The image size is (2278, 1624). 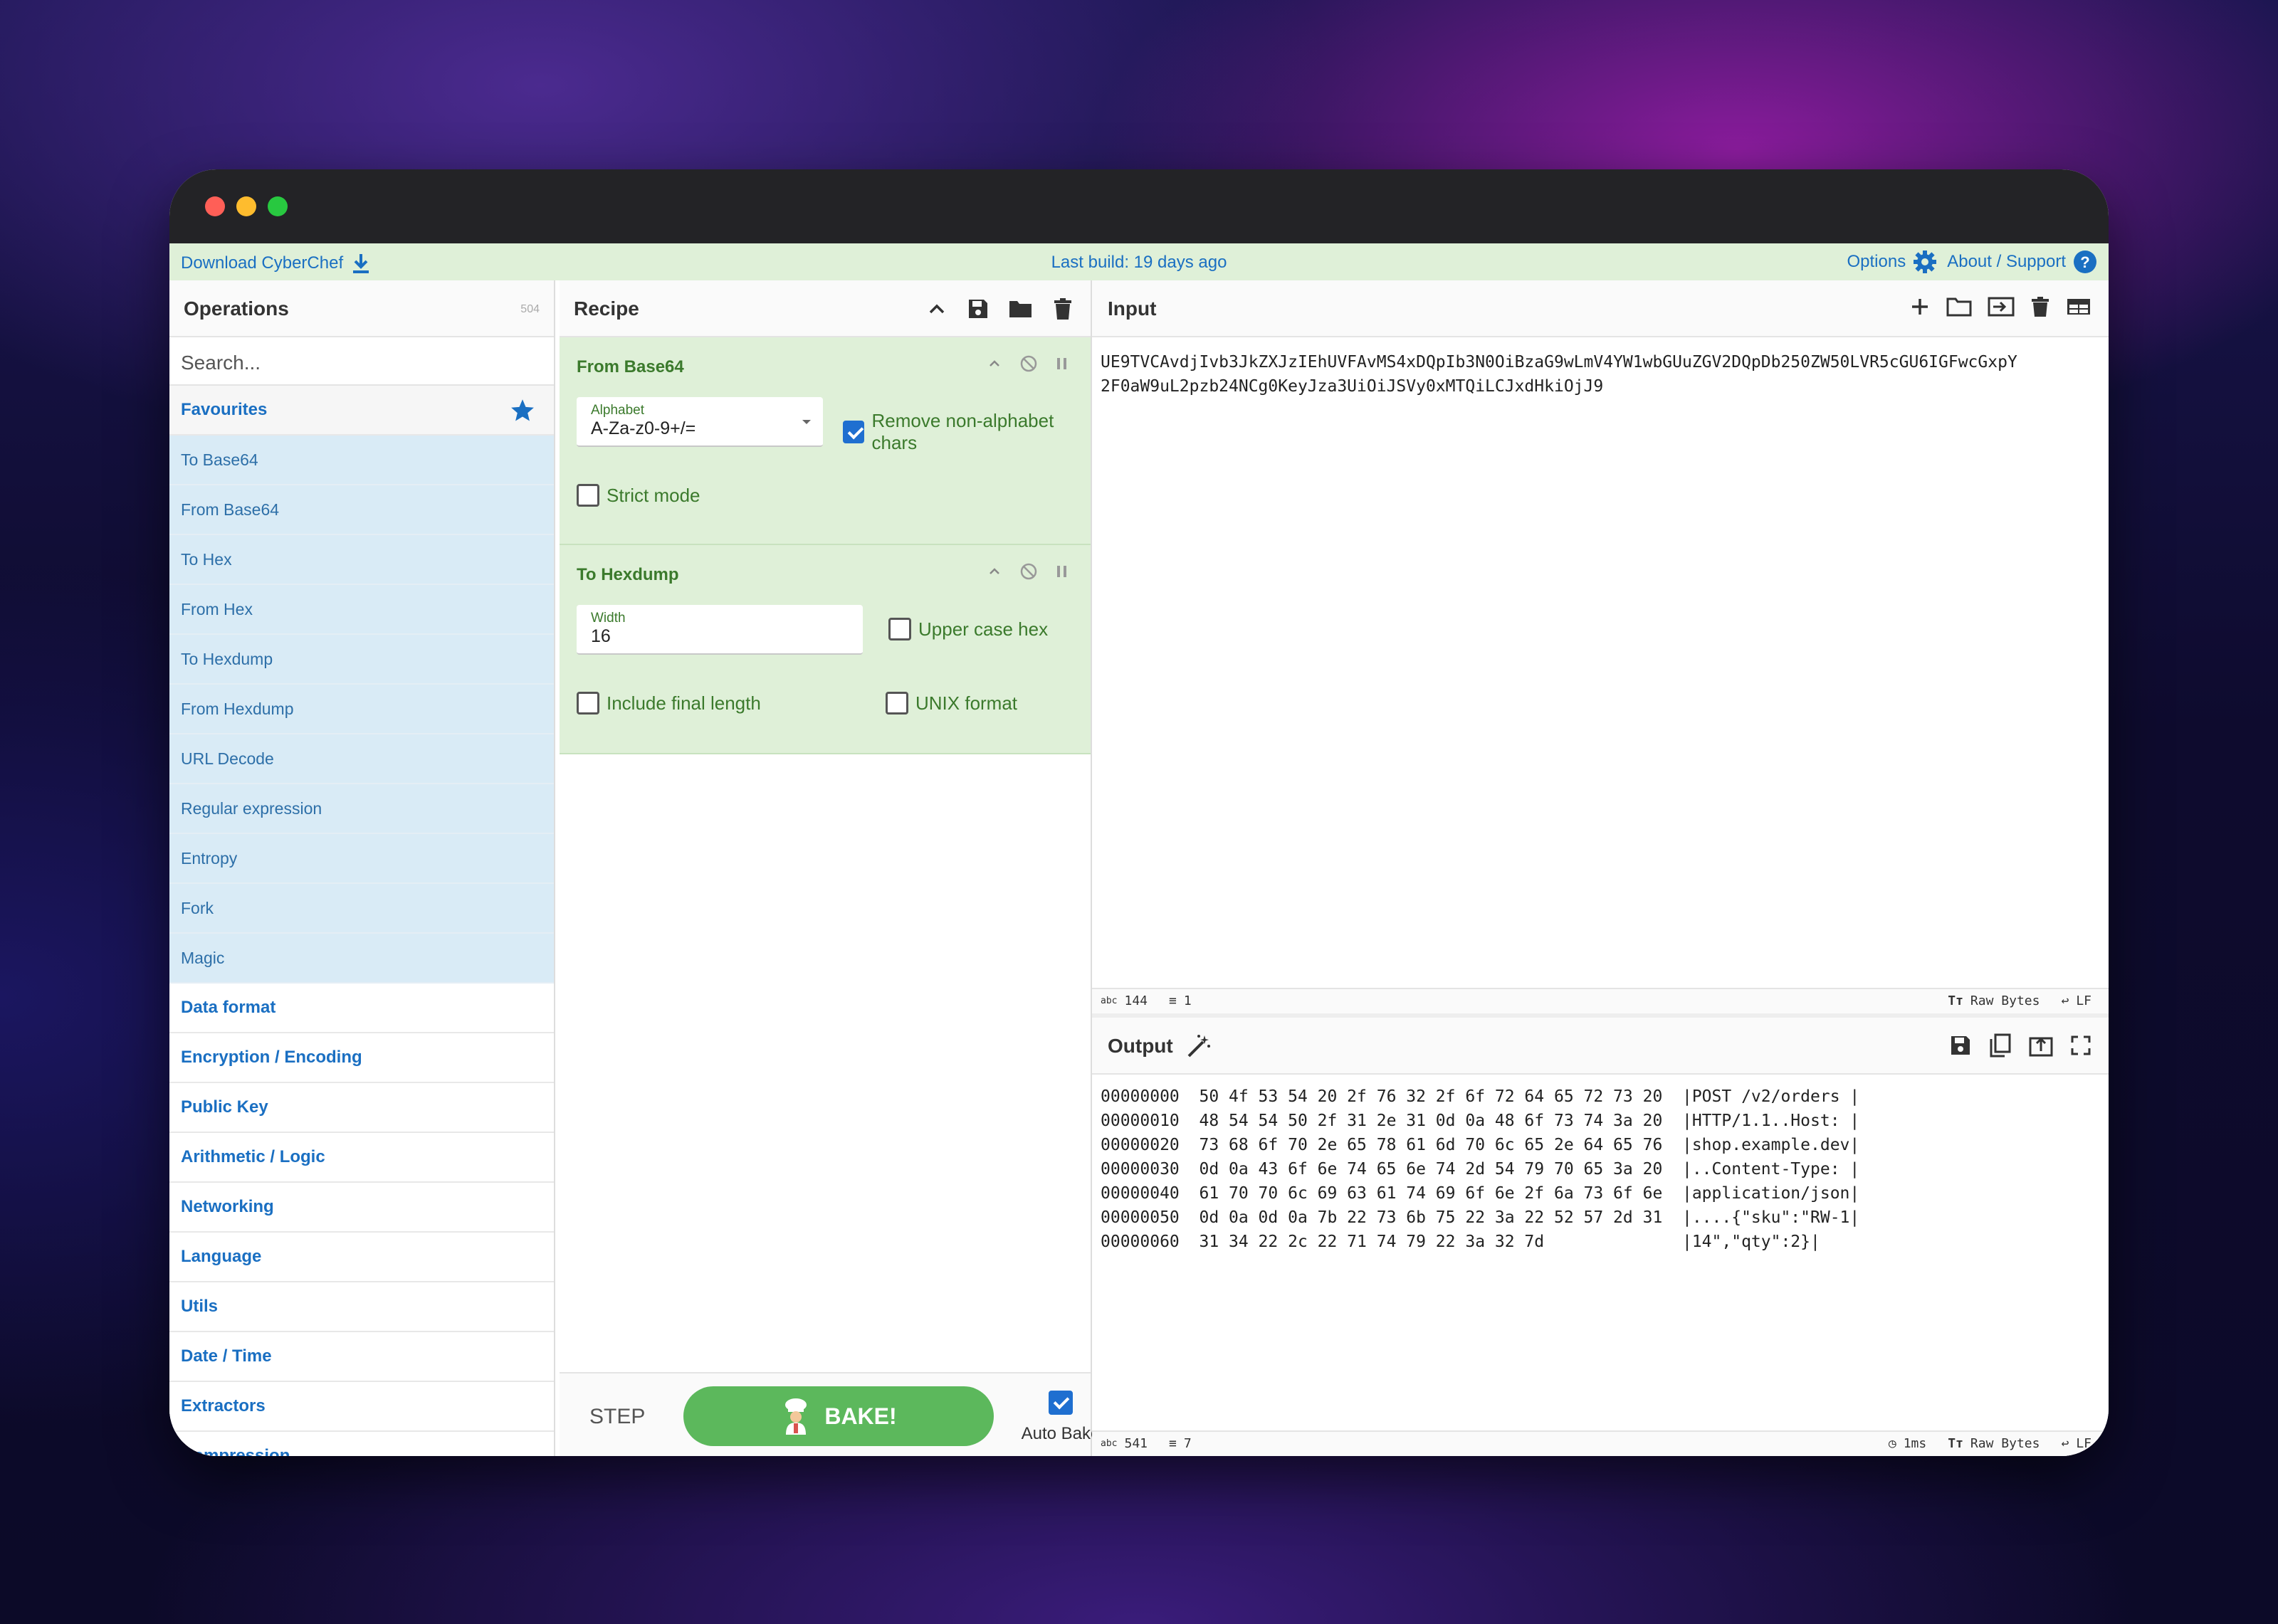 What do you see at coordinates (361, 1257) in the screenshot?
I see `operation-category: Language` at bounding box center [361, 1257].